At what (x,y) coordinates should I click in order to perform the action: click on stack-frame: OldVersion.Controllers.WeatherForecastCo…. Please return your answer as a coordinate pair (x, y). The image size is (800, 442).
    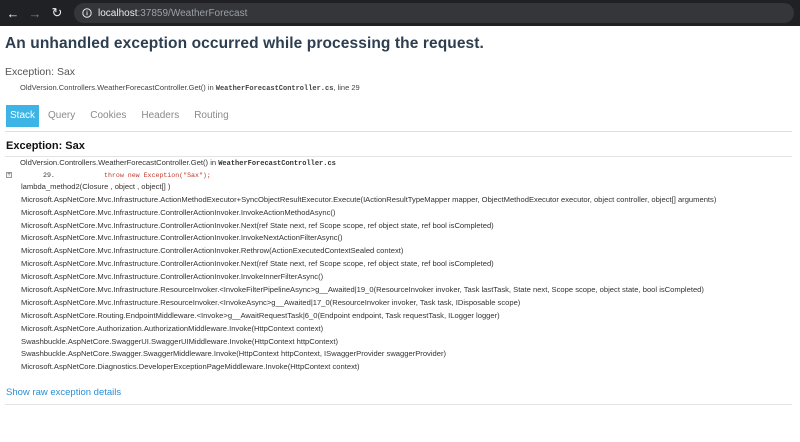
    Looking at the image, I should click on (400, 163).